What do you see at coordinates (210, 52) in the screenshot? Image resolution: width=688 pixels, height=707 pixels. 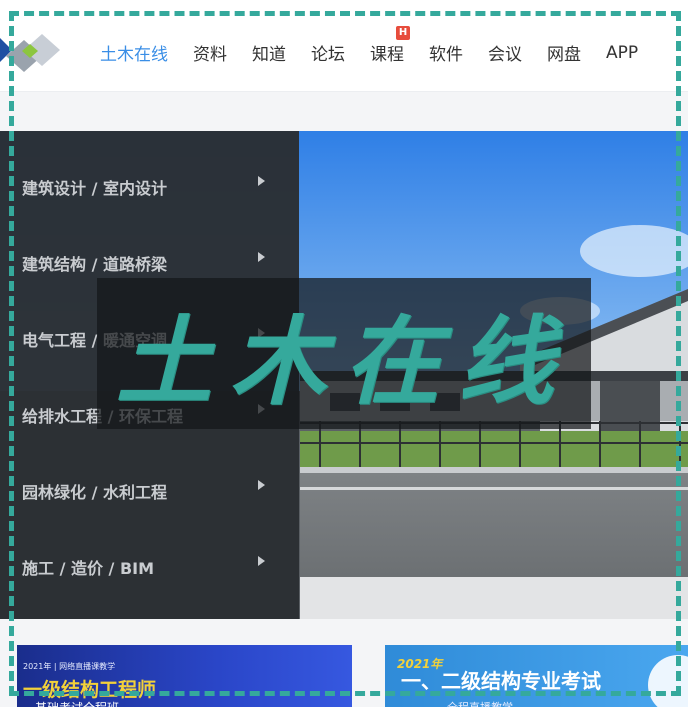 I see `nav-item-resources: 资料` at bounding box center [210, 52].